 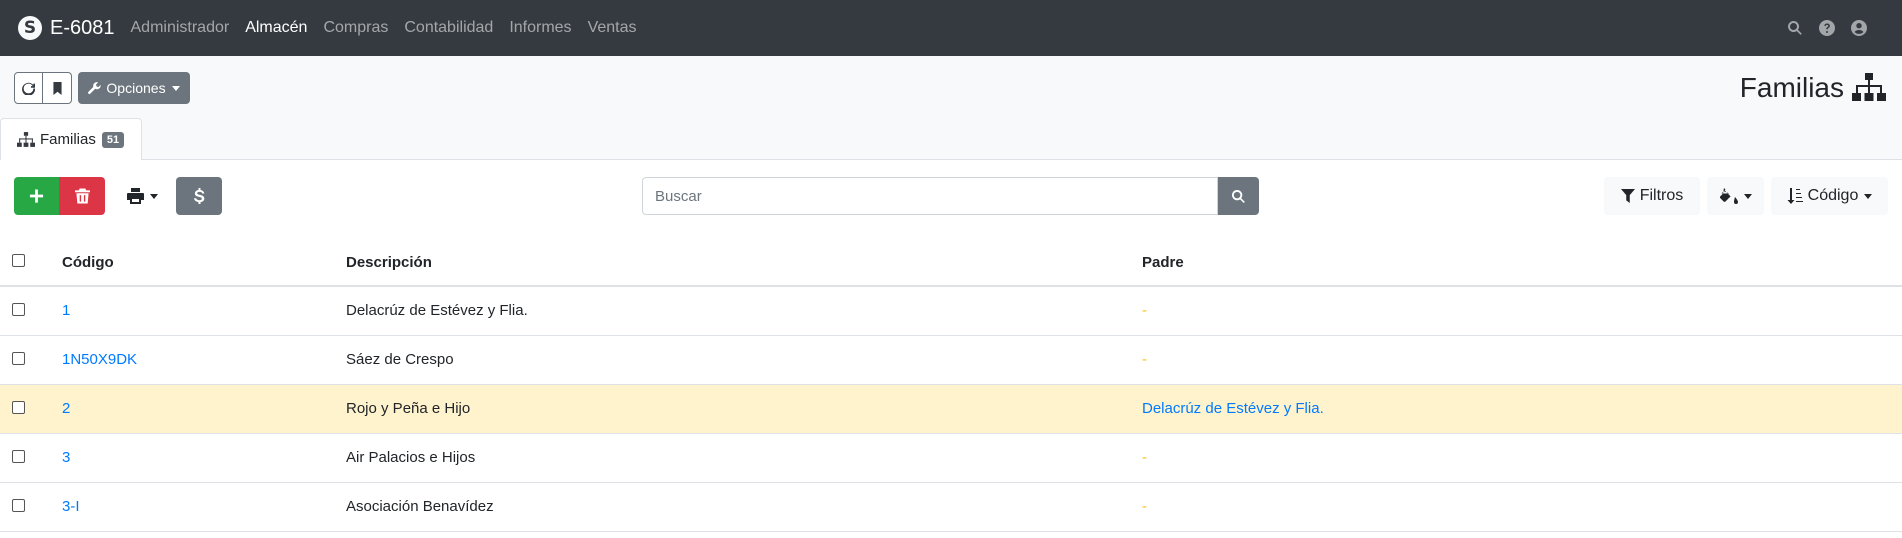 I want to click on column-header-description: Descripción, so click(x=389, y=262).